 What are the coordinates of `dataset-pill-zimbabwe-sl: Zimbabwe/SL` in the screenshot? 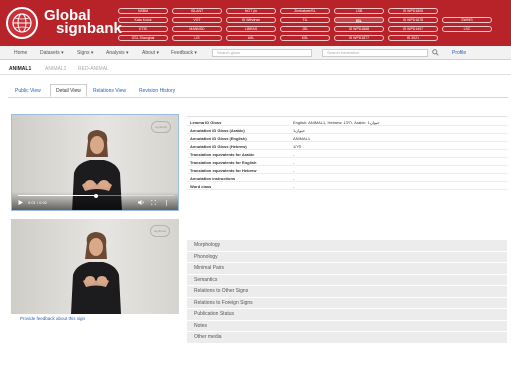 It's located at (305, 11).